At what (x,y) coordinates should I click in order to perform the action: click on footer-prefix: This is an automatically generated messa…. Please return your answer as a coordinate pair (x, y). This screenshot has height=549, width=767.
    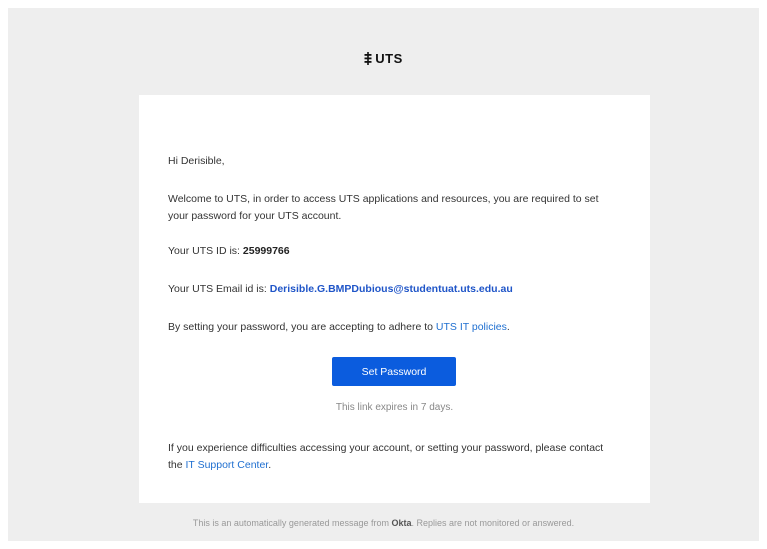
    Looking at the image, I should click on (292, 523).